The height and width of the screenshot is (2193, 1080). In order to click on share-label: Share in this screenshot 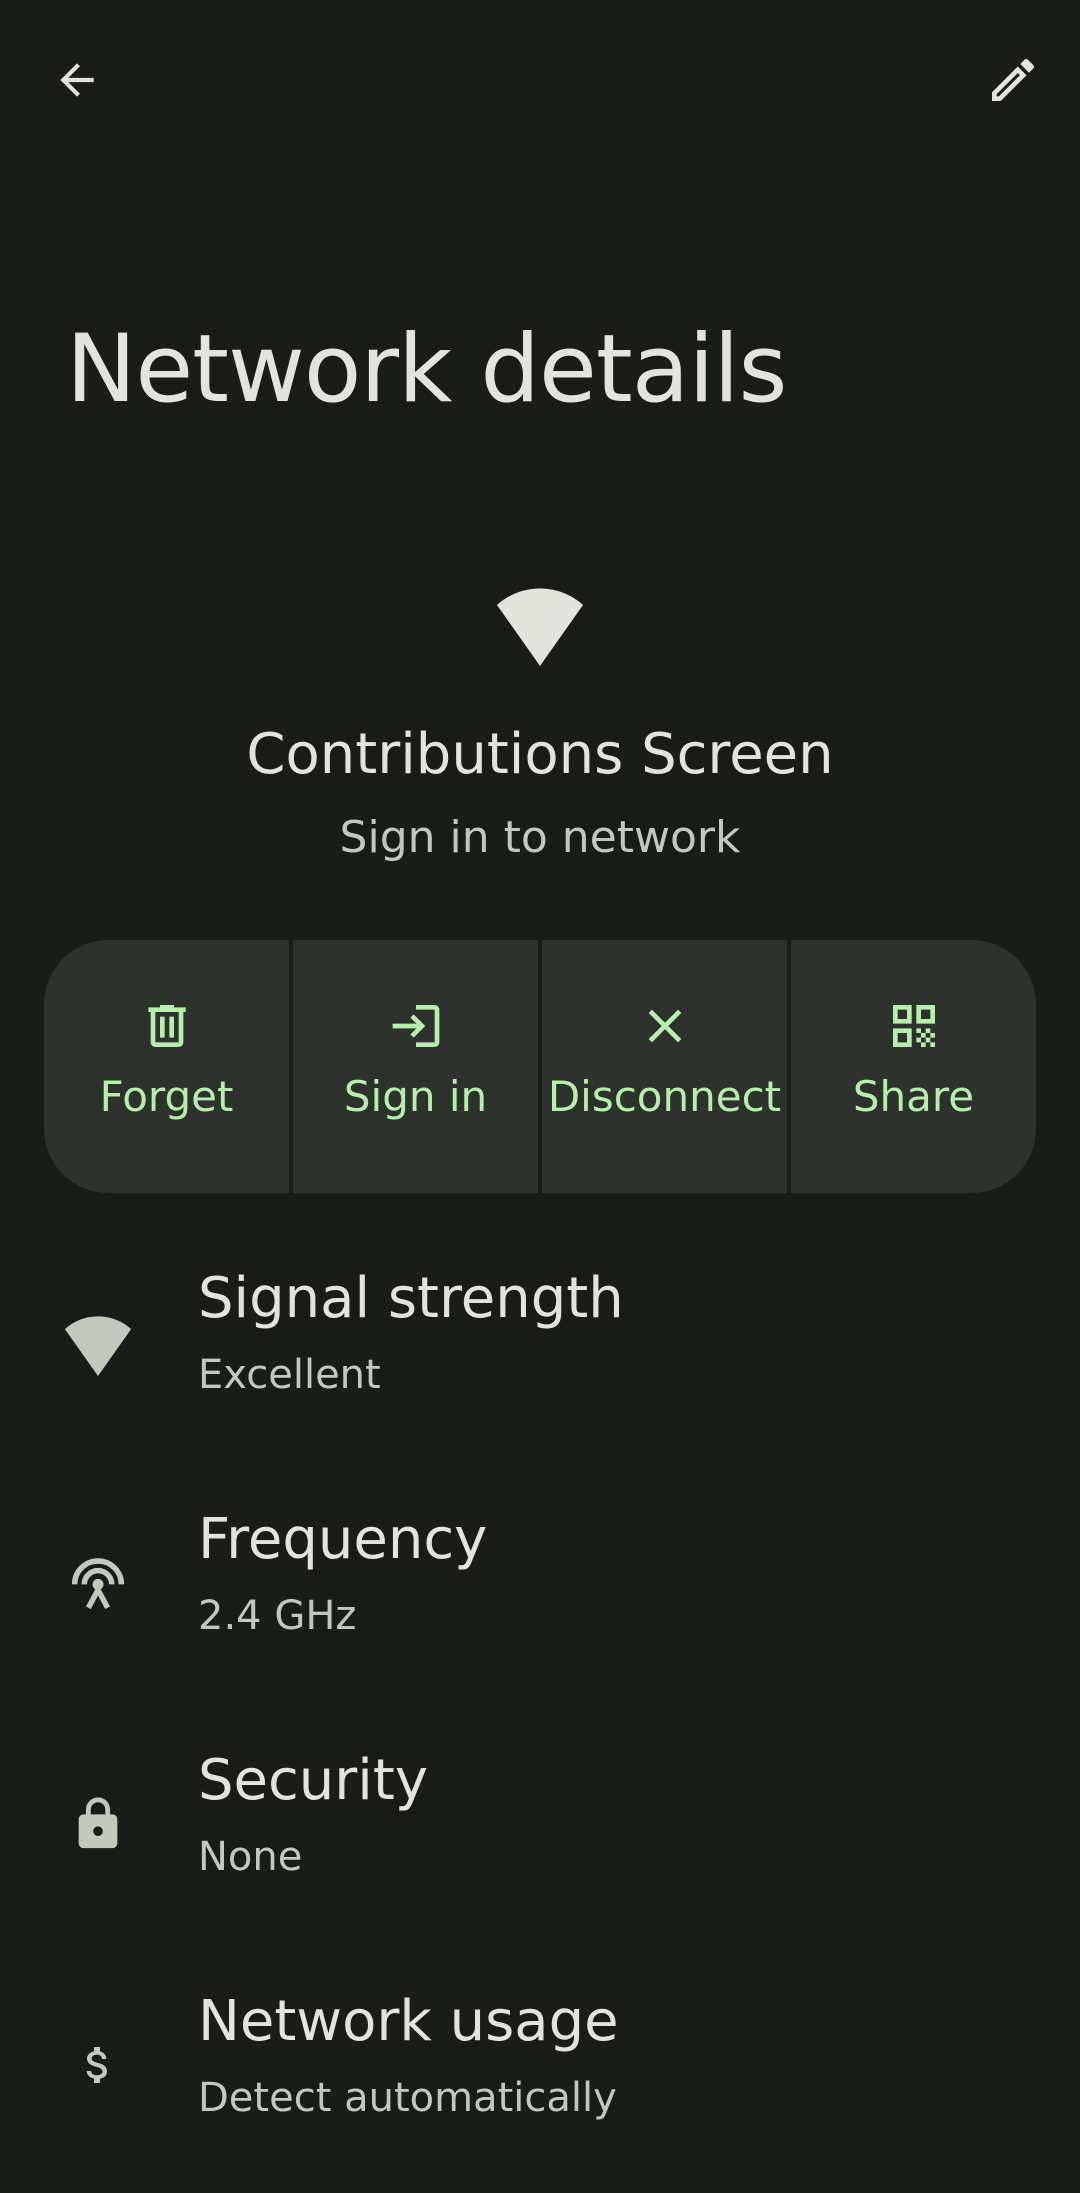, I will do `click(913, 1096)`.